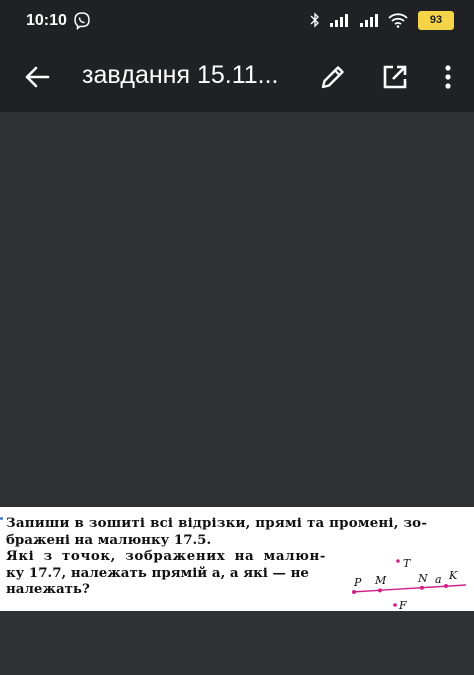  What do you see at coordinates (357, 582) in the screenshot?
I see `label-p: P` at bounding box center [357, 582].